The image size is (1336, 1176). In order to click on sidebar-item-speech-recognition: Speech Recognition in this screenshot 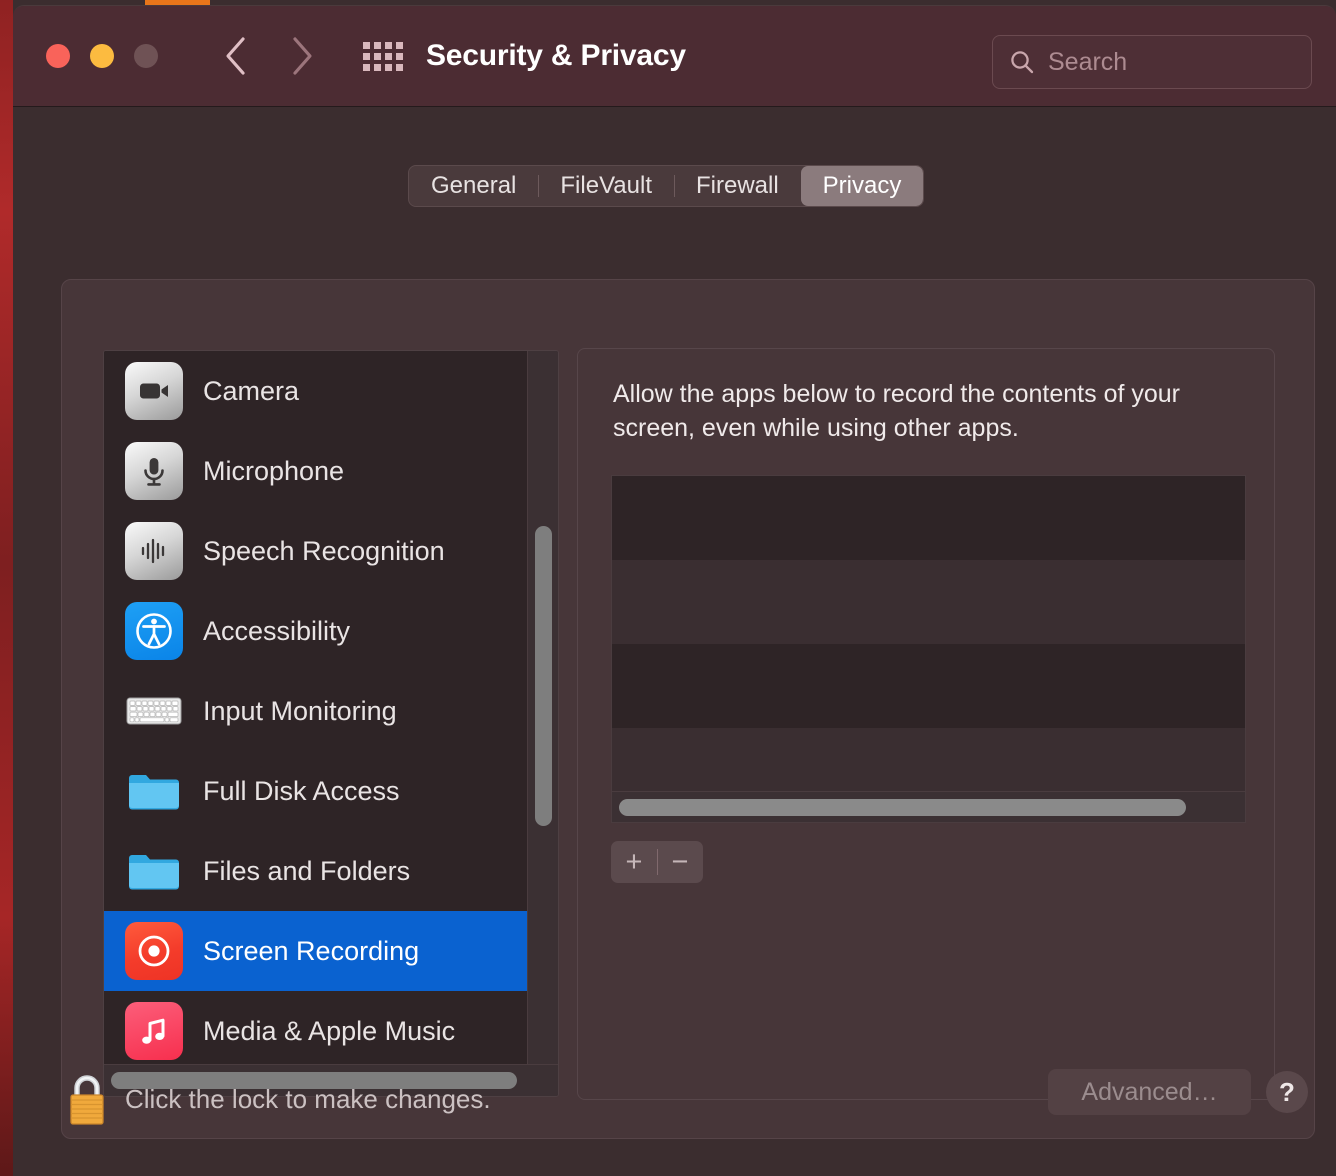, I will do `click(316, 551)`.